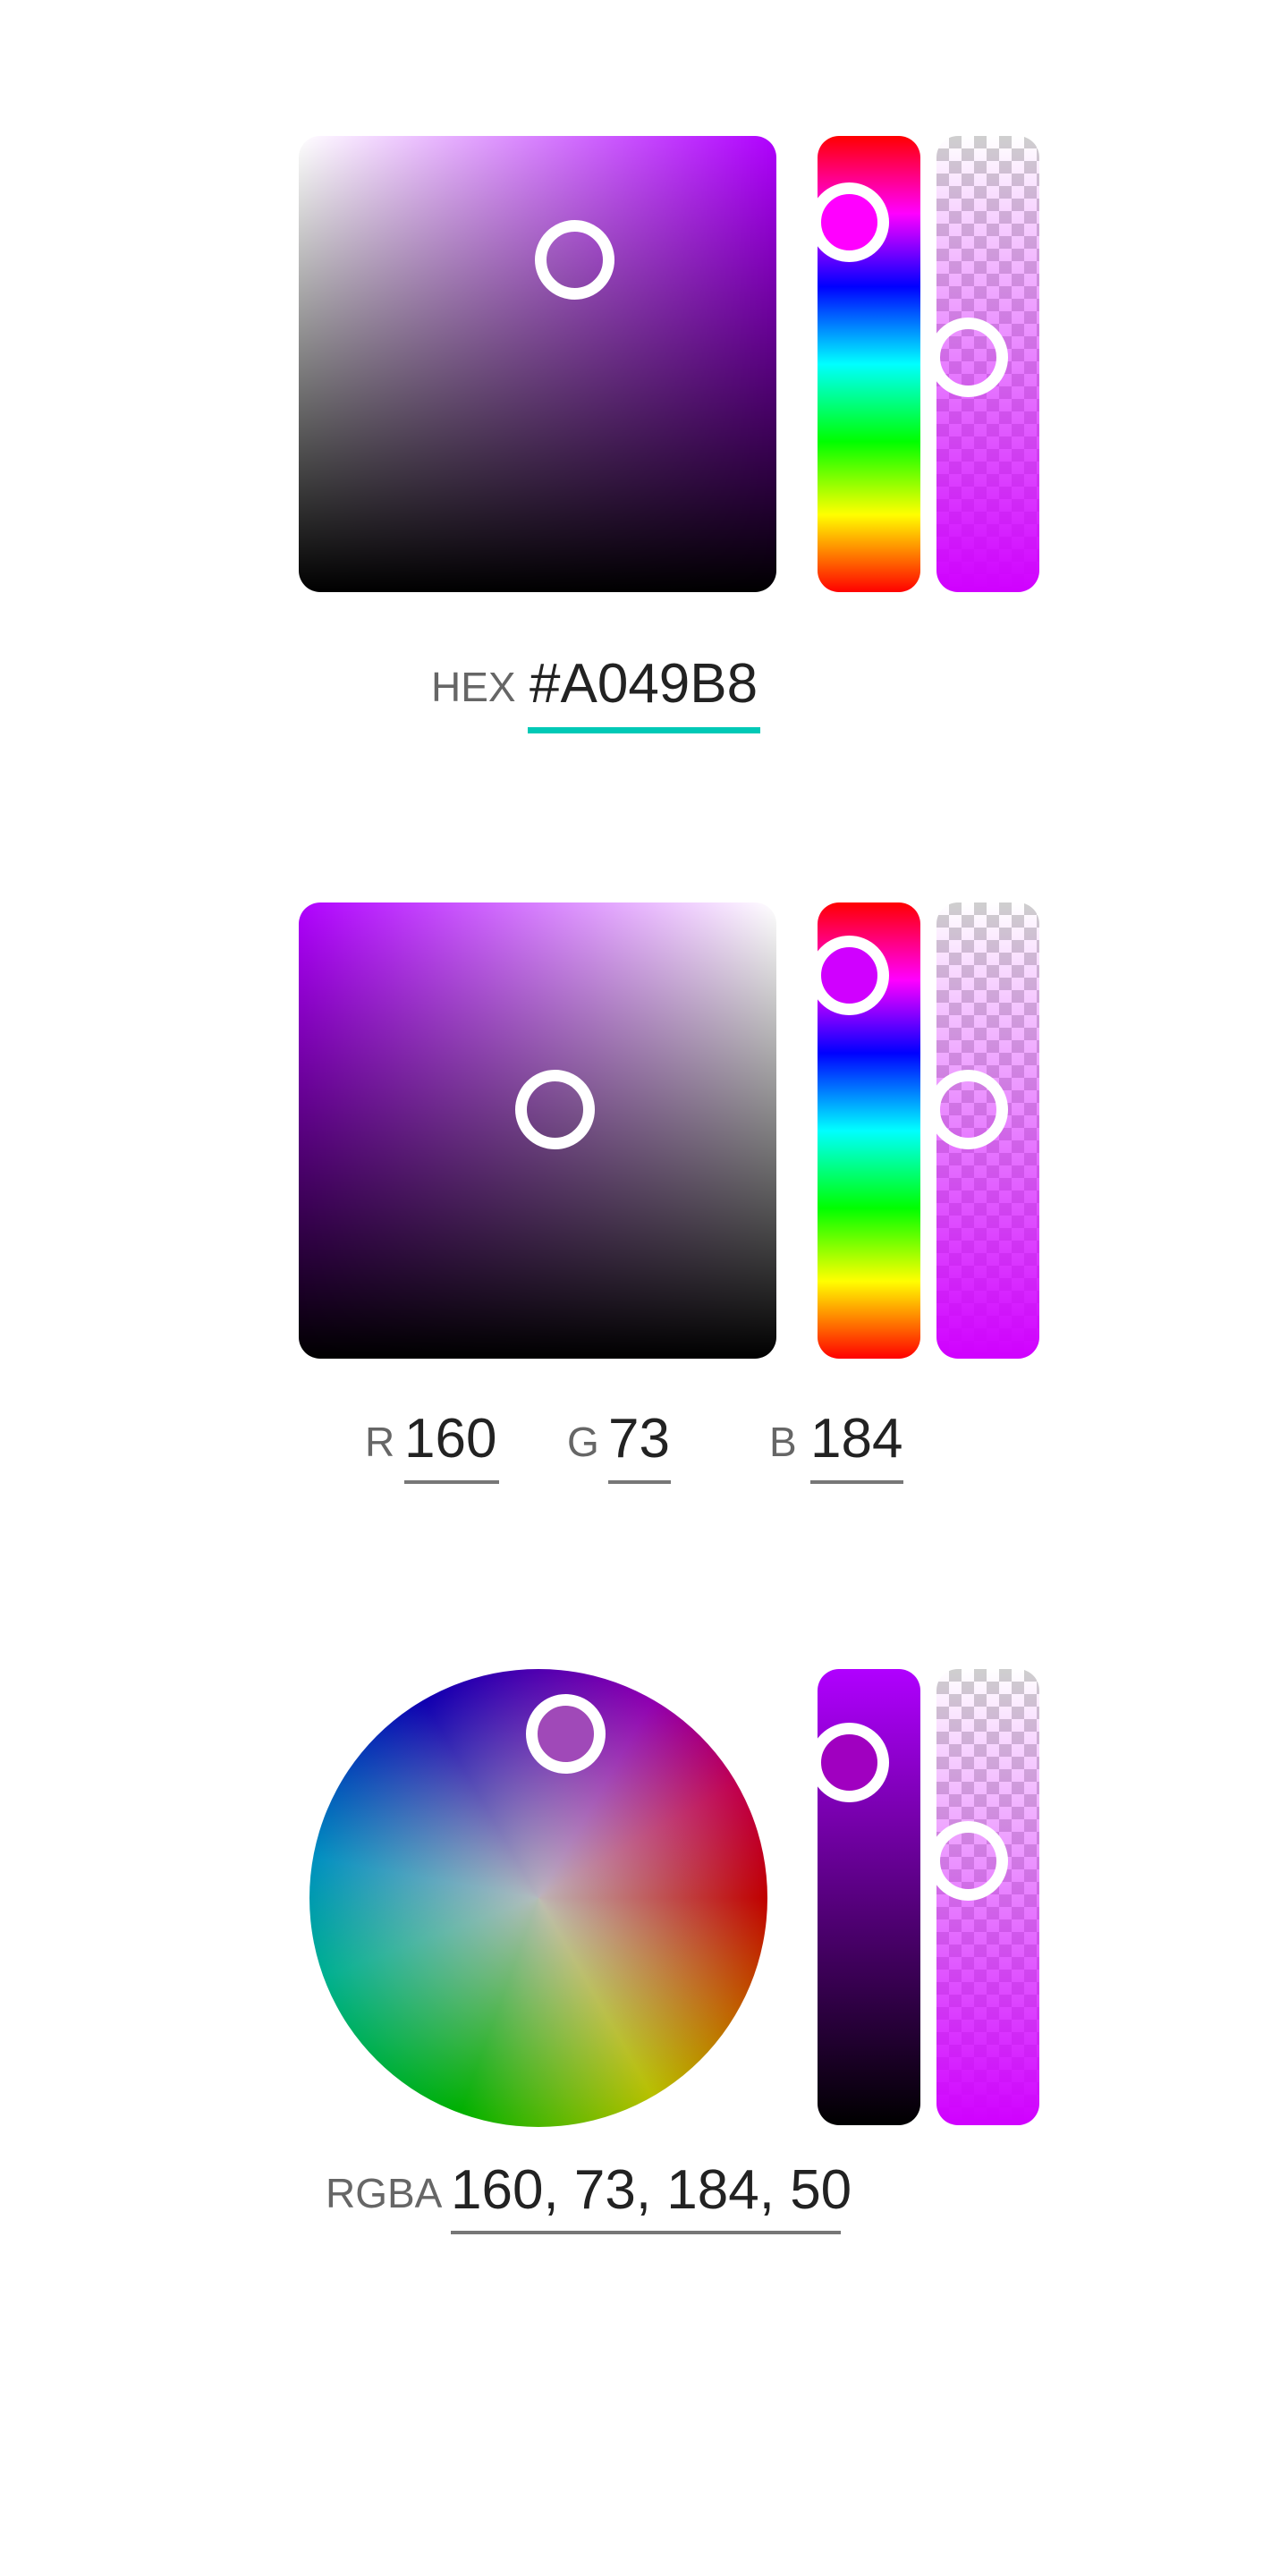 Image resolution: width=1288 pixels, height=2576 pixels. Describe the element at coordinates (849, 222) in the screenshot. I see `hex-picker-hue-handle` at that location.